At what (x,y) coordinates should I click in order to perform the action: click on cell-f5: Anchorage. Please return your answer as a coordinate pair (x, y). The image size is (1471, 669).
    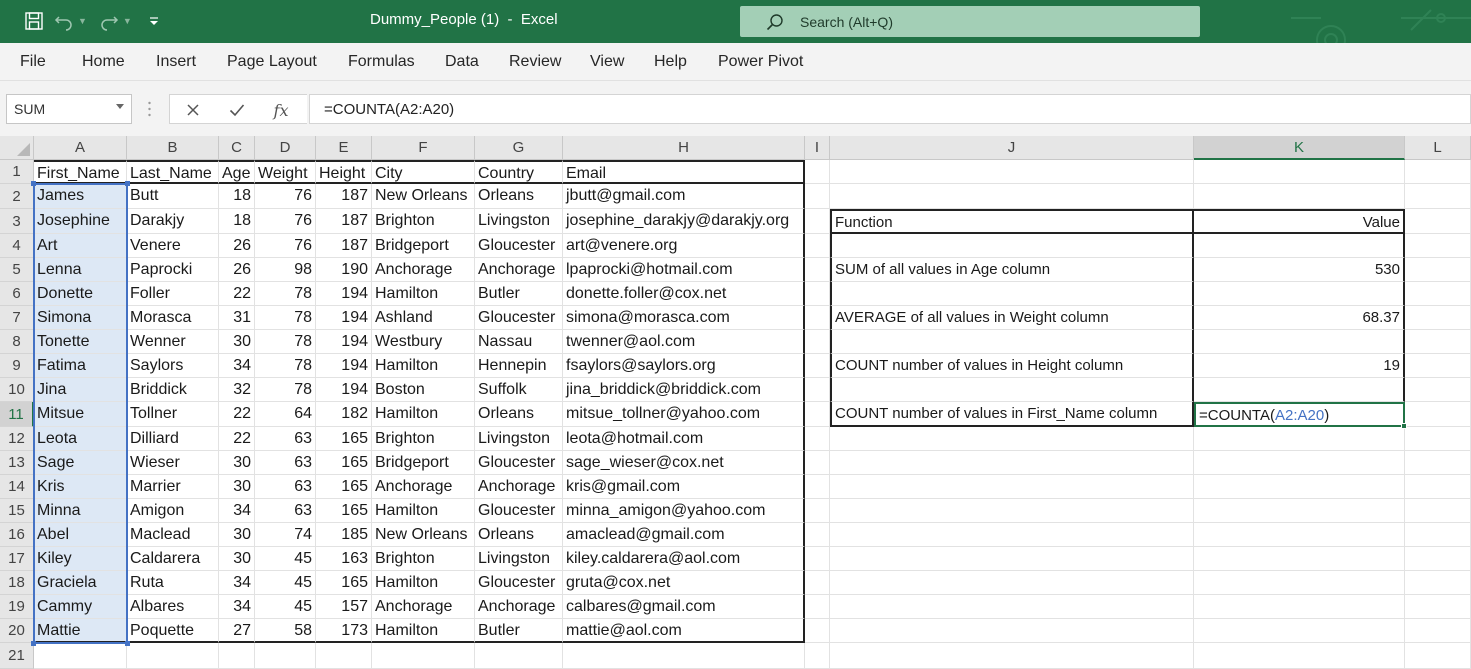
    Looking at the image, I should click on (423, 270).